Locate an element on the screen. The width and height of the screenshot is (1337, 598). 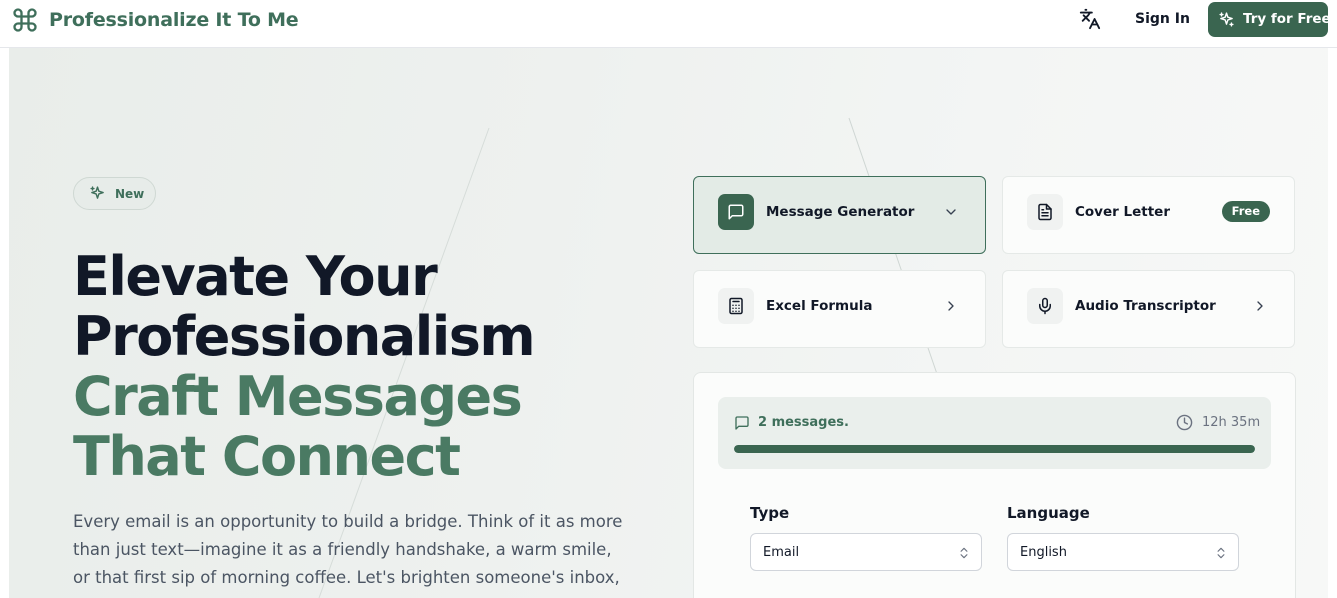
free-badge: Free is located at coordinates (1245, 211).